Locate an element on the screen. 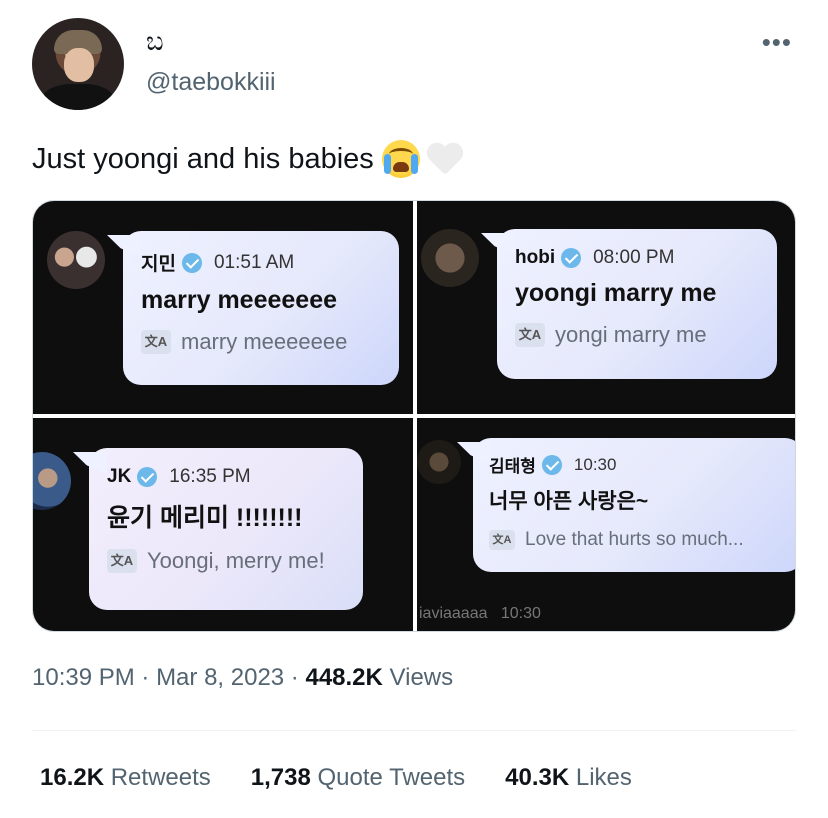 This screenshot has height=818, width=828. panel-3-translation-row: 文A Yoongi, merry me! is located at coordinates (226, 561).